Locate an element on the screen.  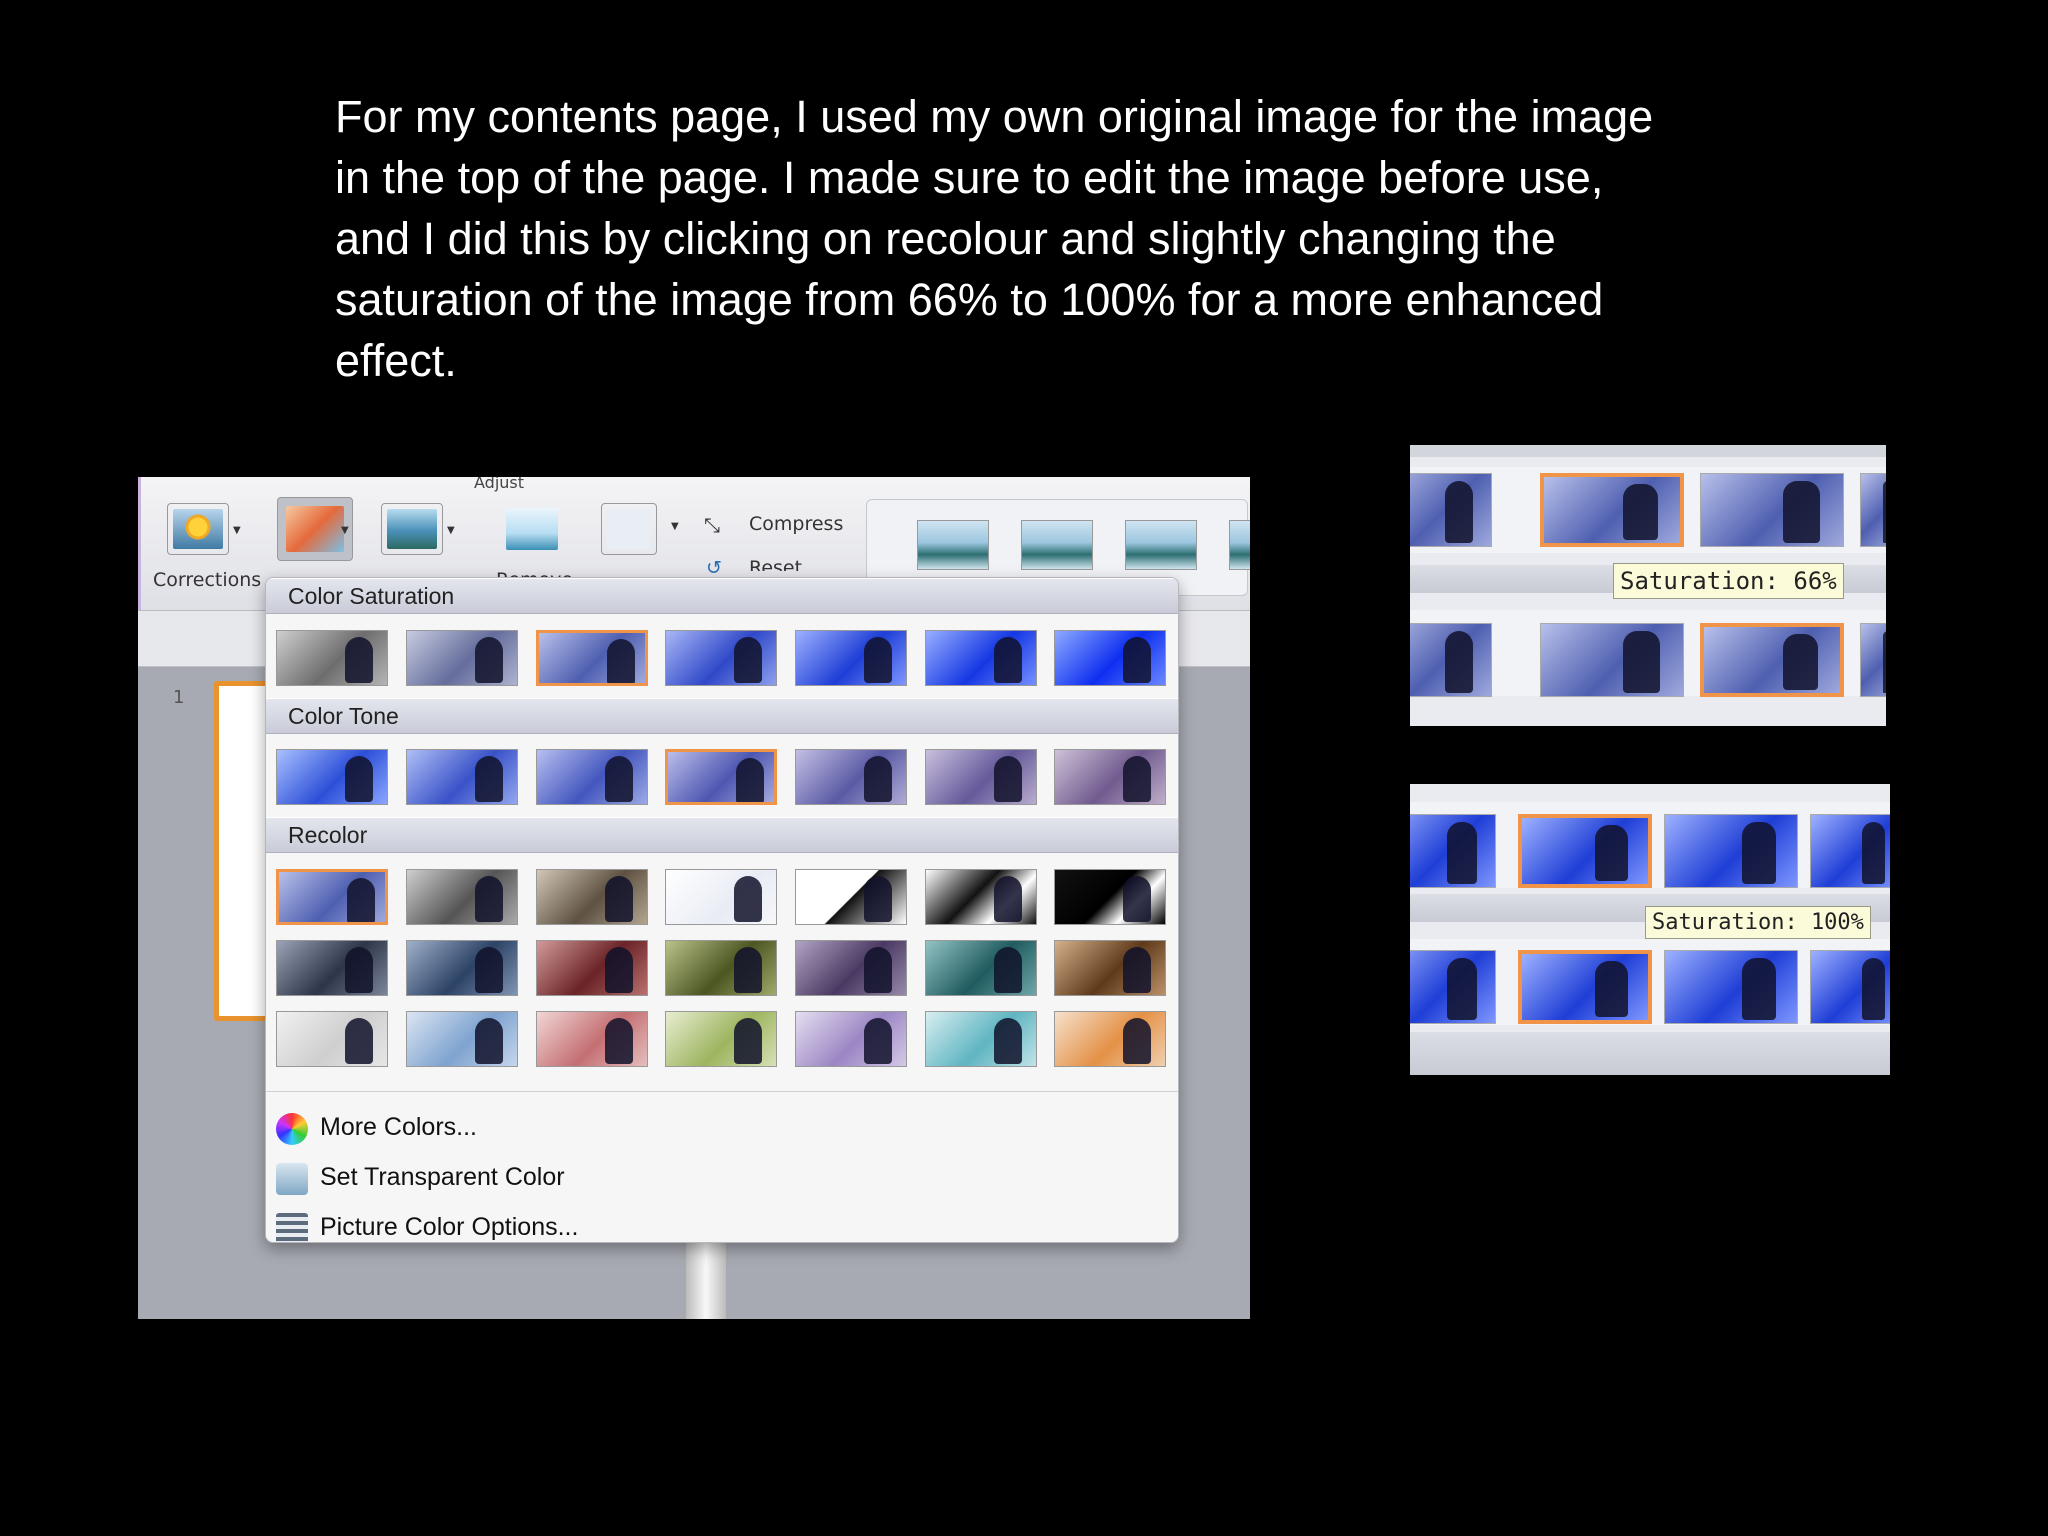
menu-item-label: Set Transparent Color is located at coordinates (442, 1177).